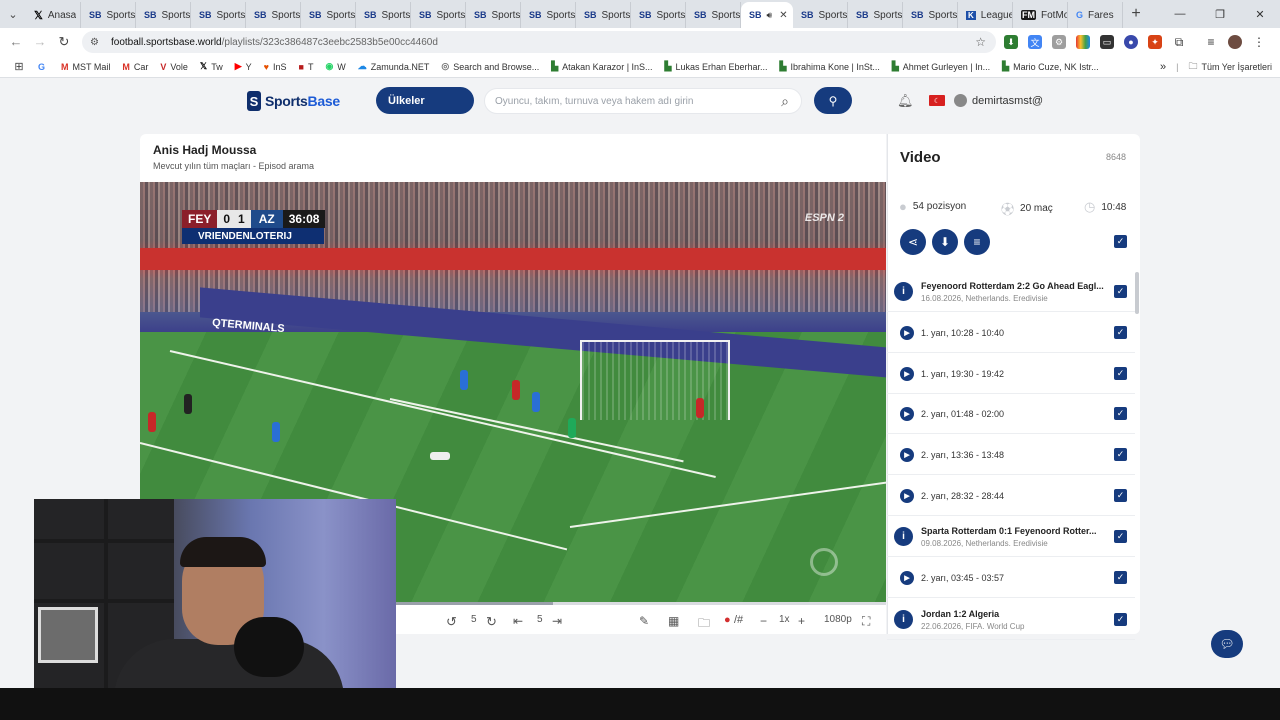  What do you see at coordinates (838, 619) in the screenshot?
I see `quality-value: 1080p` at bounding box center [838, 619].